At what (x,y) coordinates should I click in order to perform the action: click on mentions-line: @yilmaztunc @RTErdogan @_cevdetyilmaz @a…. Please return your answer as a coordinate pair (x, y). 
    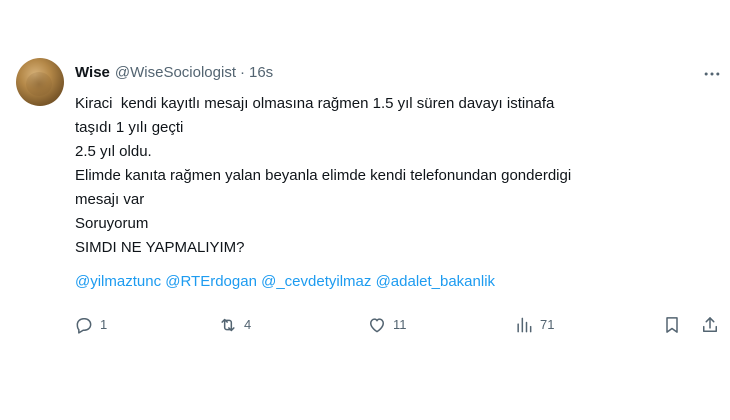
    Looking at the image, I should click on (285, 282).